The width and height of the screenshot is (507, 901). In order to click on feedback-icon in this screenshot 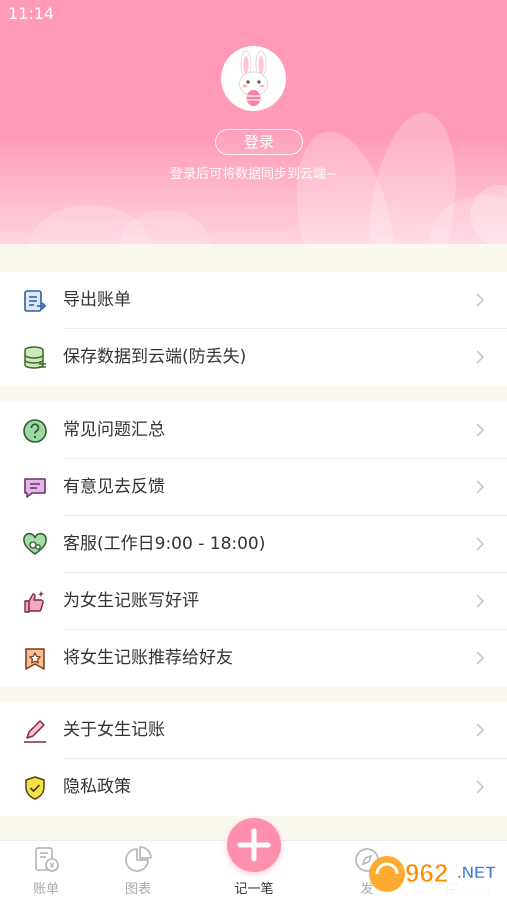, I will do `click(35, 488)`.